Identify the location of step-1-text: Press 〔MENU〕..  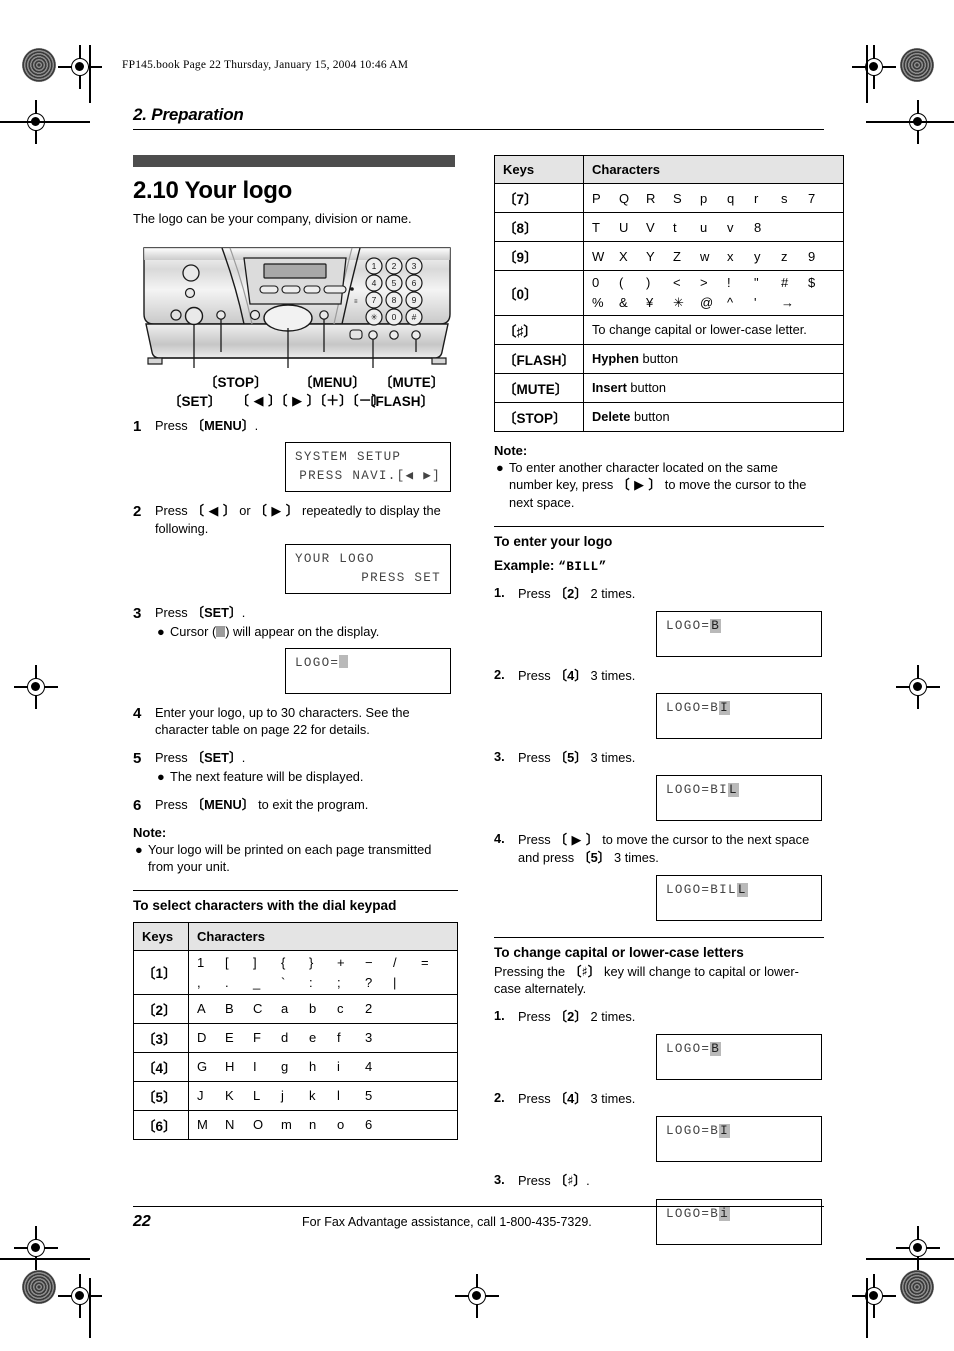
(306, 426).